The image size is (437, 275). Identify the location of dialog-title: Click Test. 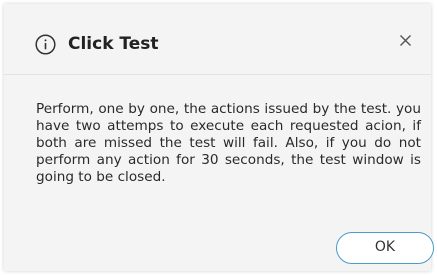
(113, 44).